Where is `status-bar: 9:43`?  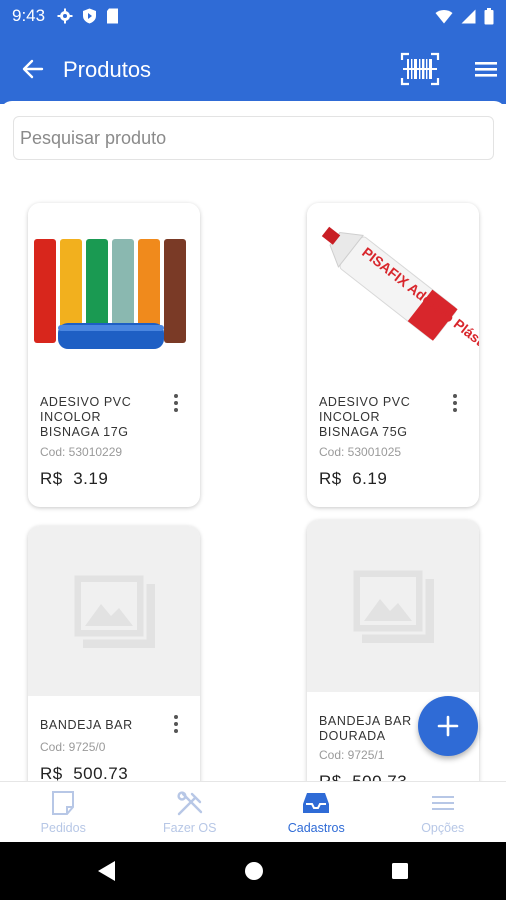
status-bar: 9:43 is located at coordinates (253, 16).